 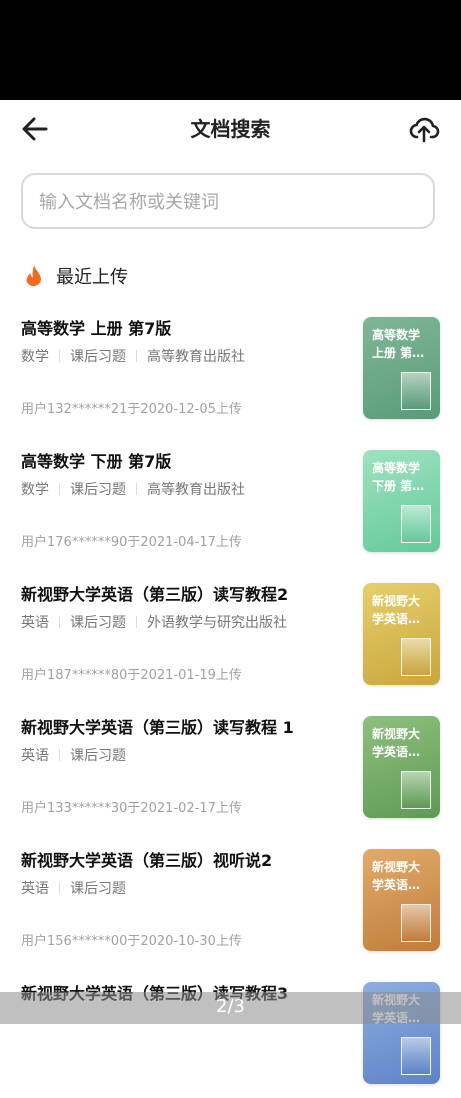 I want to click on upload-info: 用户132******21于2020-12-05上传, so click(x=131, y=409).